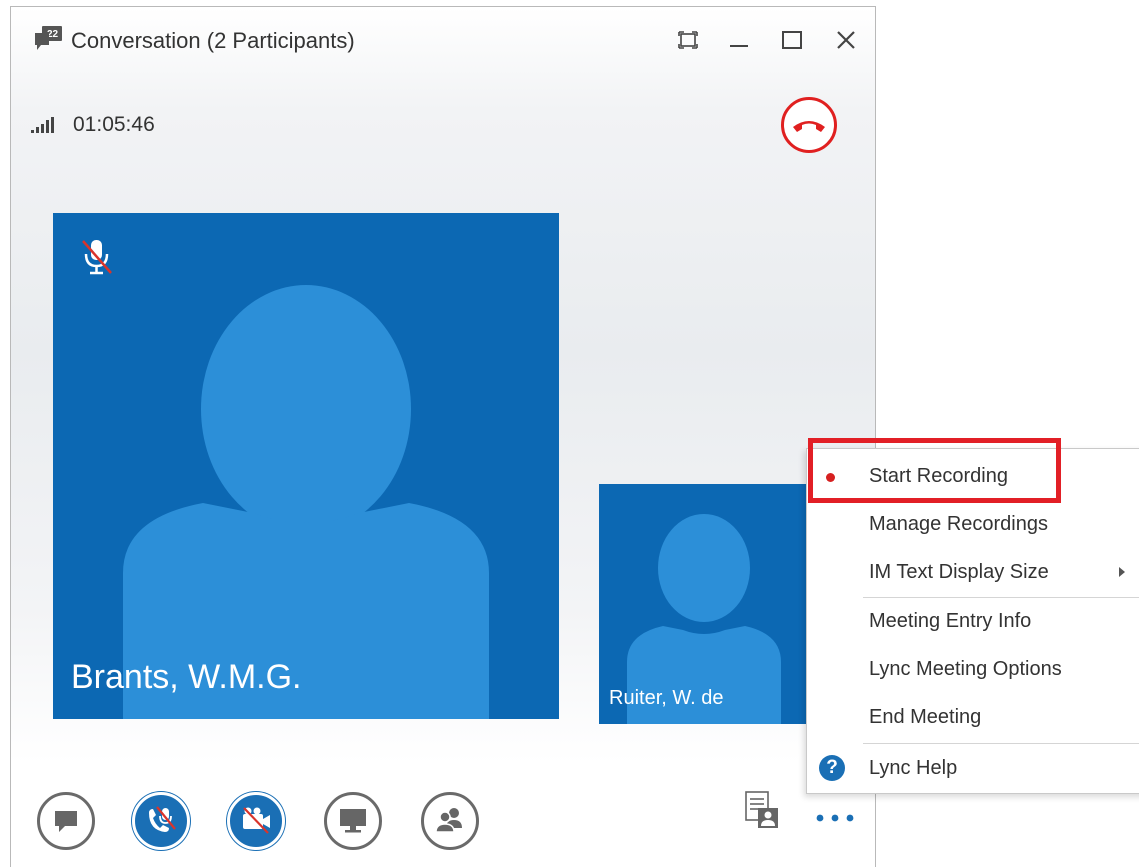  I want to click on menu-item-lync-meeting-options: Lync Meeting Options, so click(973, 670).